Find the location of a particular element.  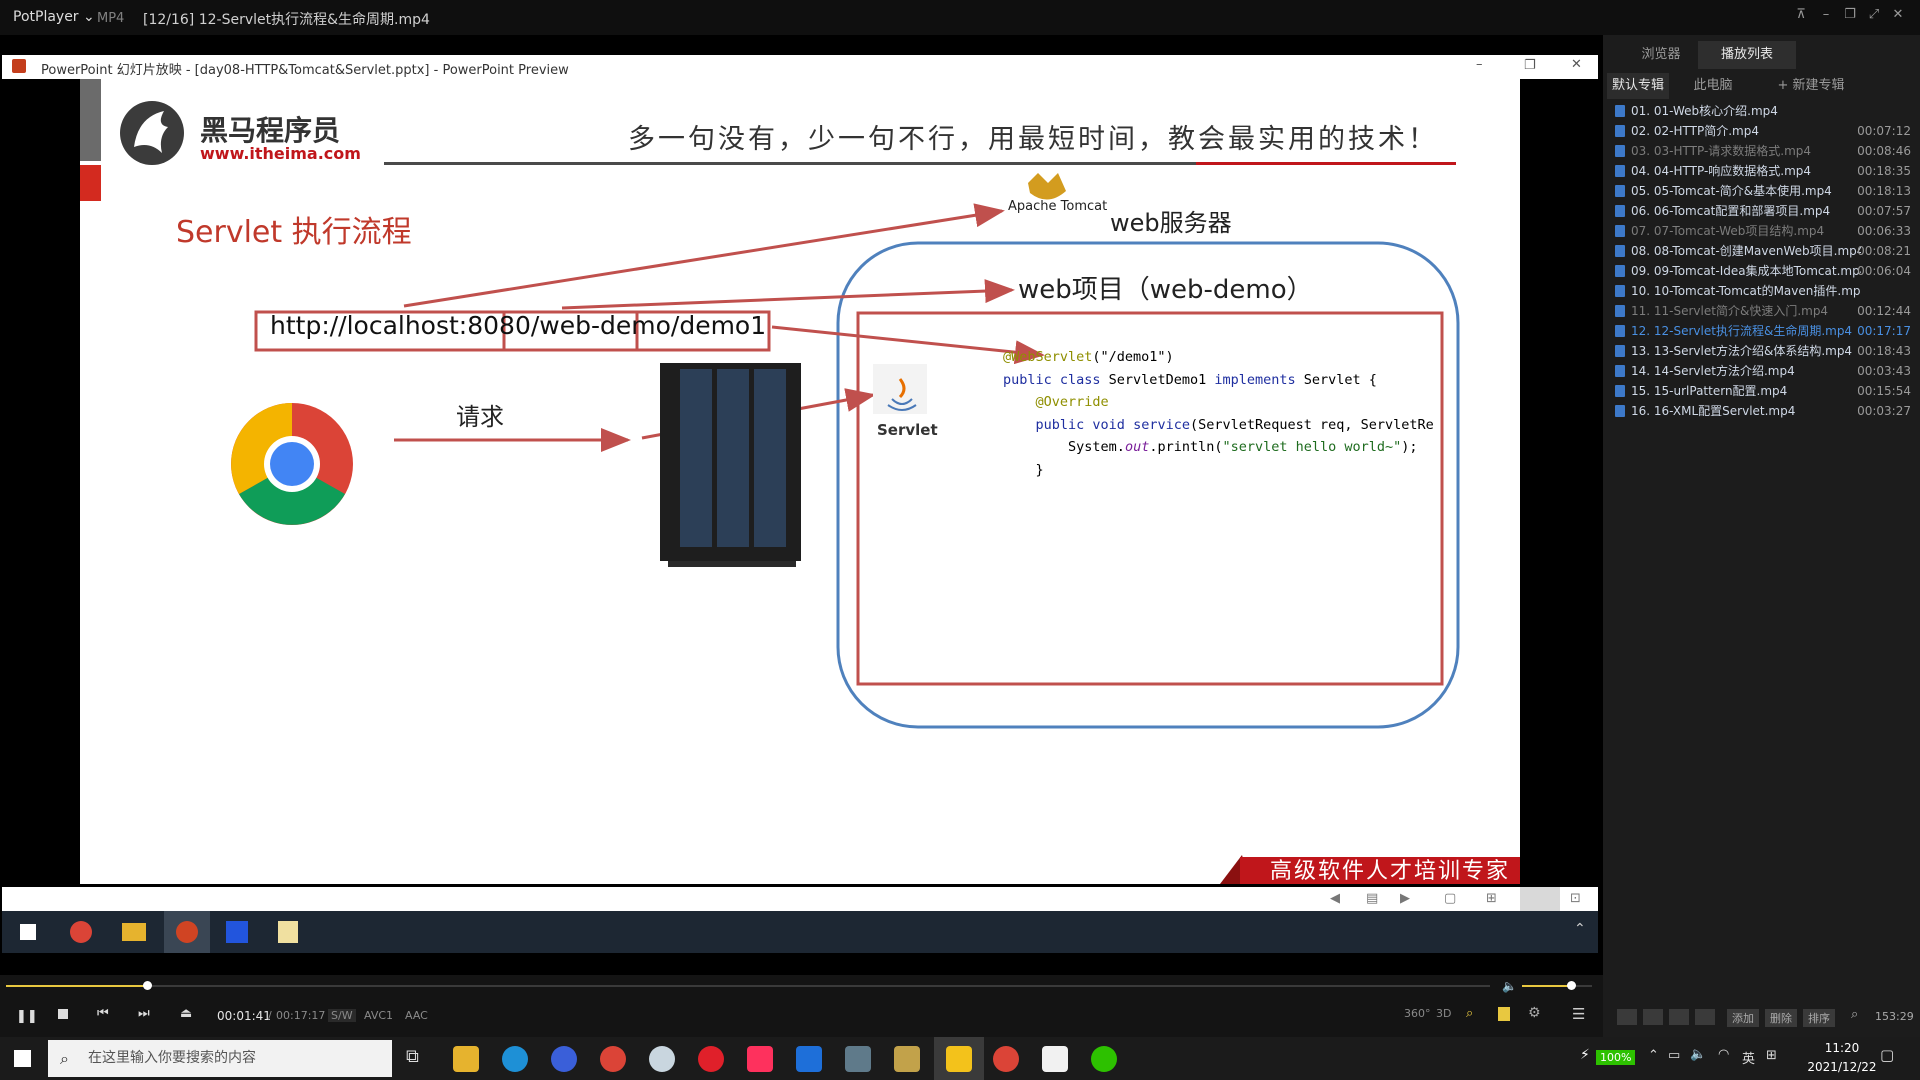

normal-view-icon: ▢ is located at coordinates (1450, 898).